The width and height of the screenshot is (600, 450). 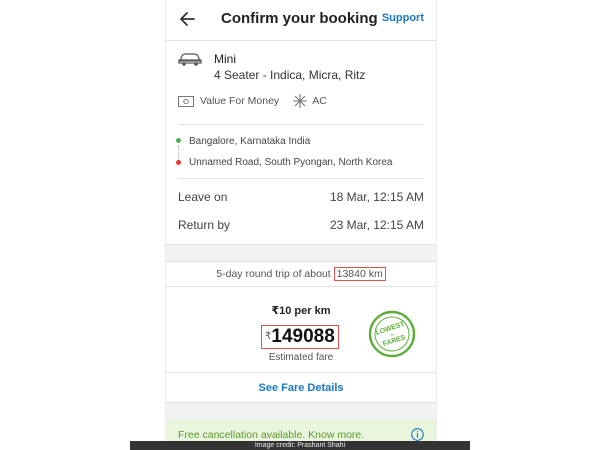 What do you see at coordinates (240, 101) in the screenshot?
I see `feature-value-for-money: Value For Money` at bounding box center [240, 101].